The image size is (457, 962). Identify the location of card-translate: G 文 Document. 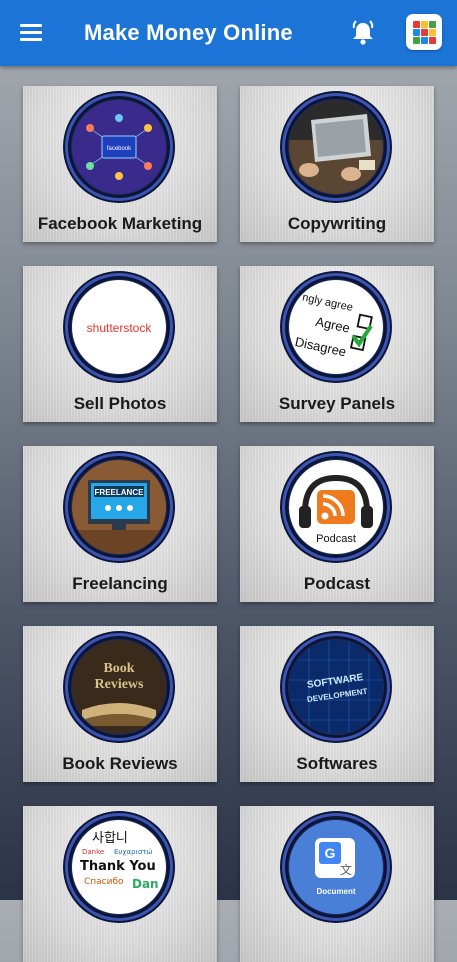
(337, 884).